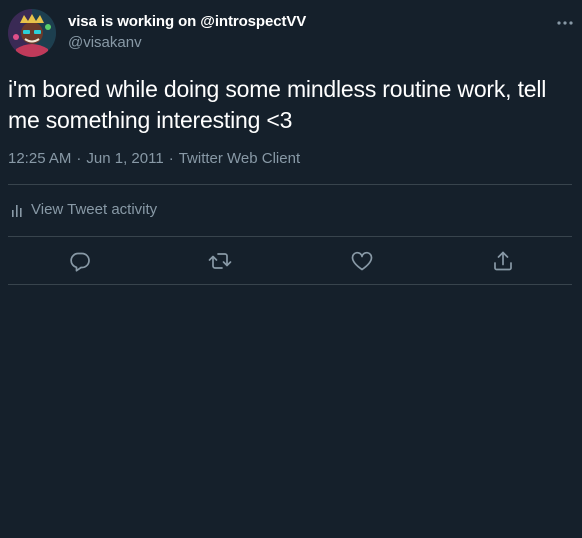  I want to click on tweet-time: 12:25 AM, so click(39, 158).